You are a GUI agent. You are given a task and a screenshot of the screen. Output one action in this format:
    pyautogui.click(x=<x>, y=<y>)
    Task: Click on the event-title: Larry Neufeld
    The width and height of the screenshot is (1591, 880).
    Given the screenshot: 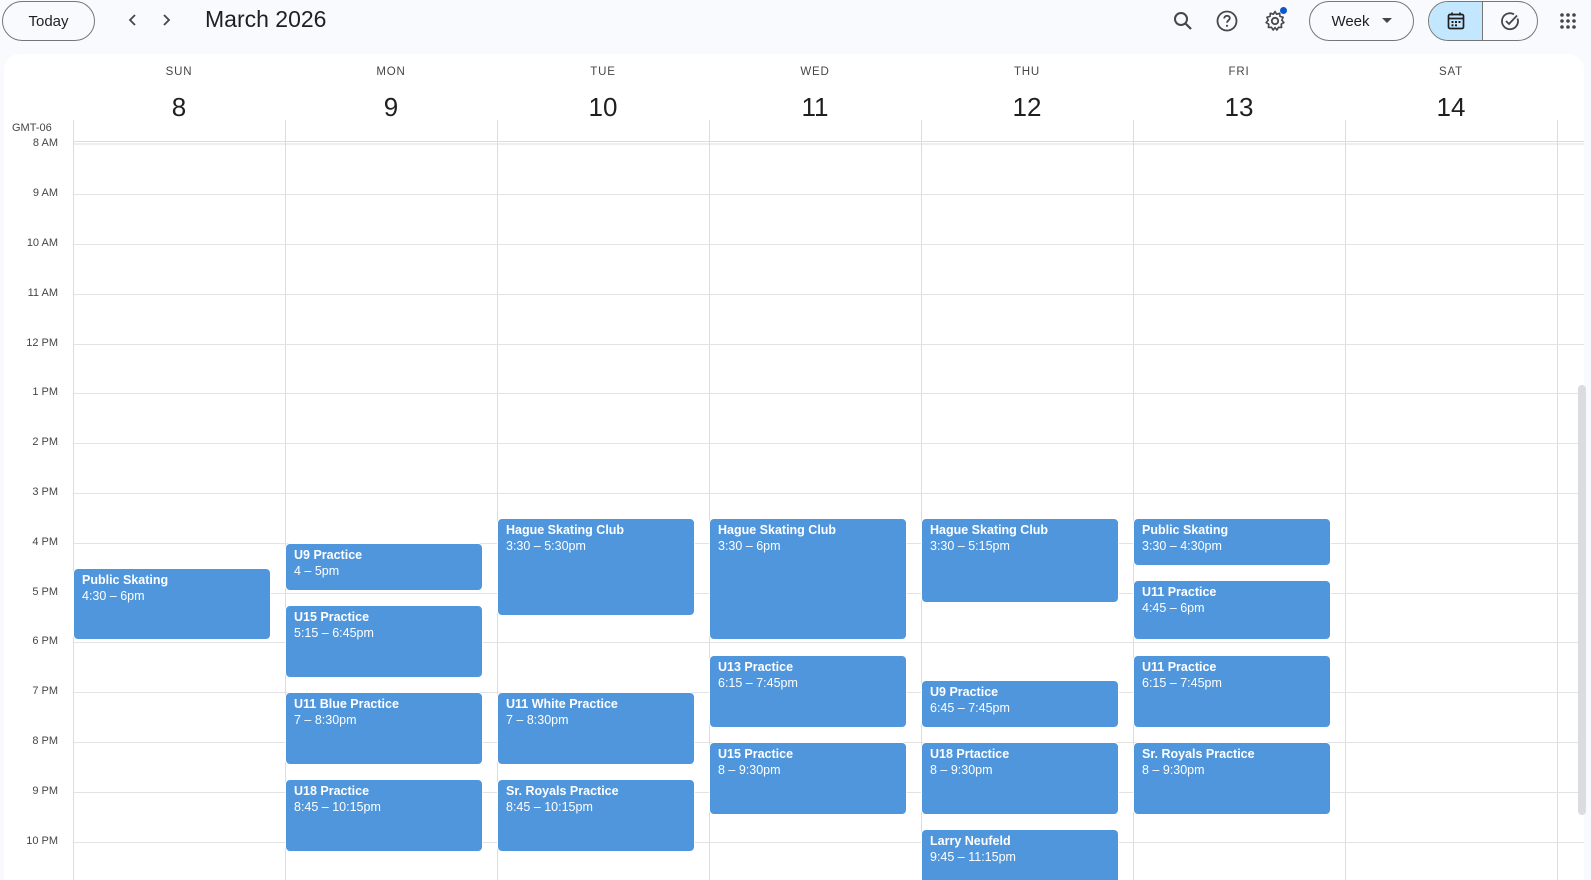 What is the action you would take?
    pyautogui.click(x=970, y=841)
    